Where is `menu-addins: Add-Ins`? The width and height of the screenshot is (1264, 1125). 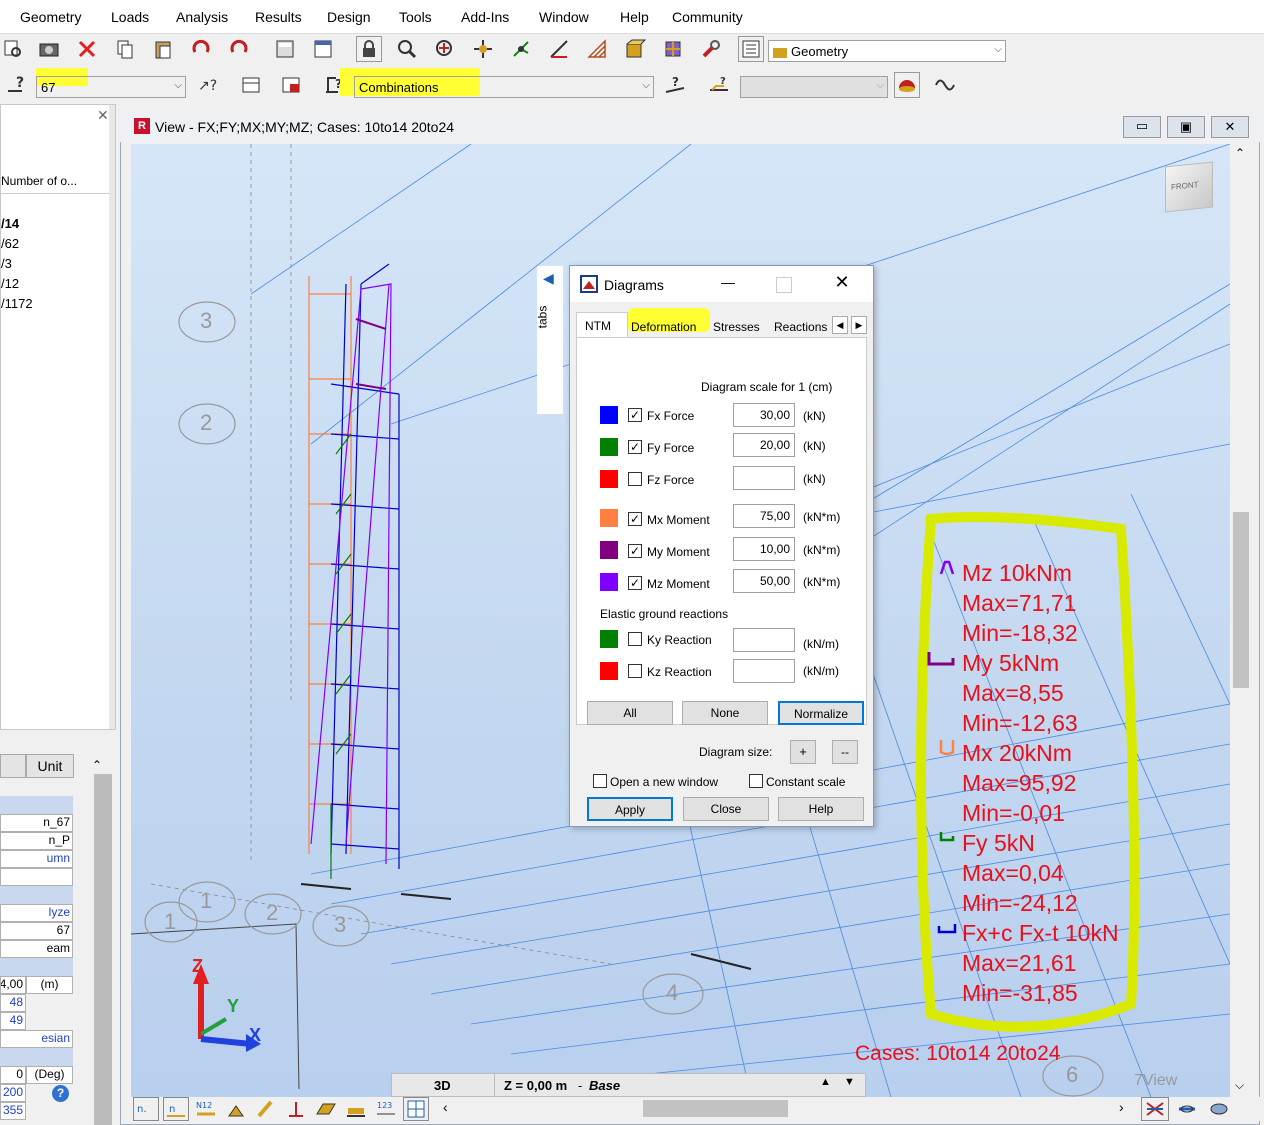
menu-addins: Add-Ins is located at coordinates (485, 17).